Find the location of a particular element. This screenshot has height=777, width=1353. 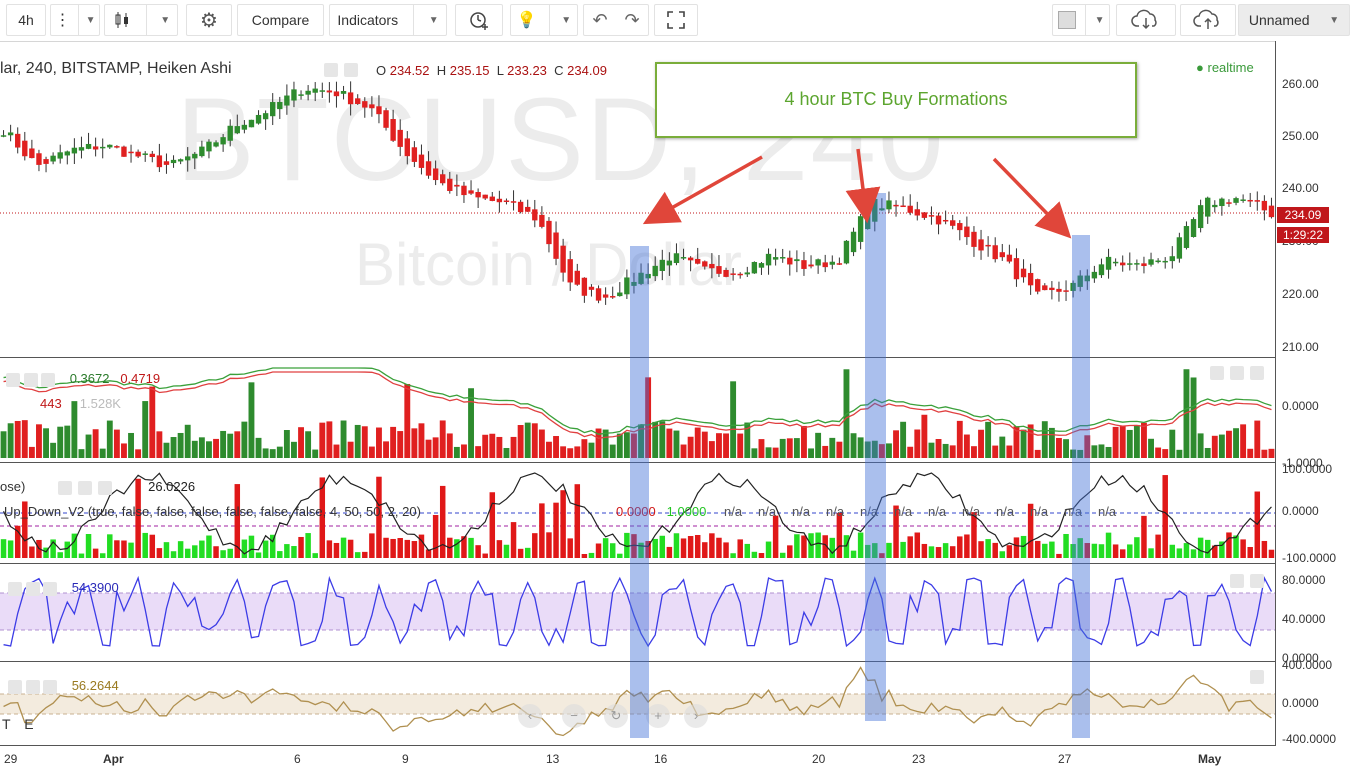

ideas-button: 💡 ▼ is located at coordinates (544, 20).